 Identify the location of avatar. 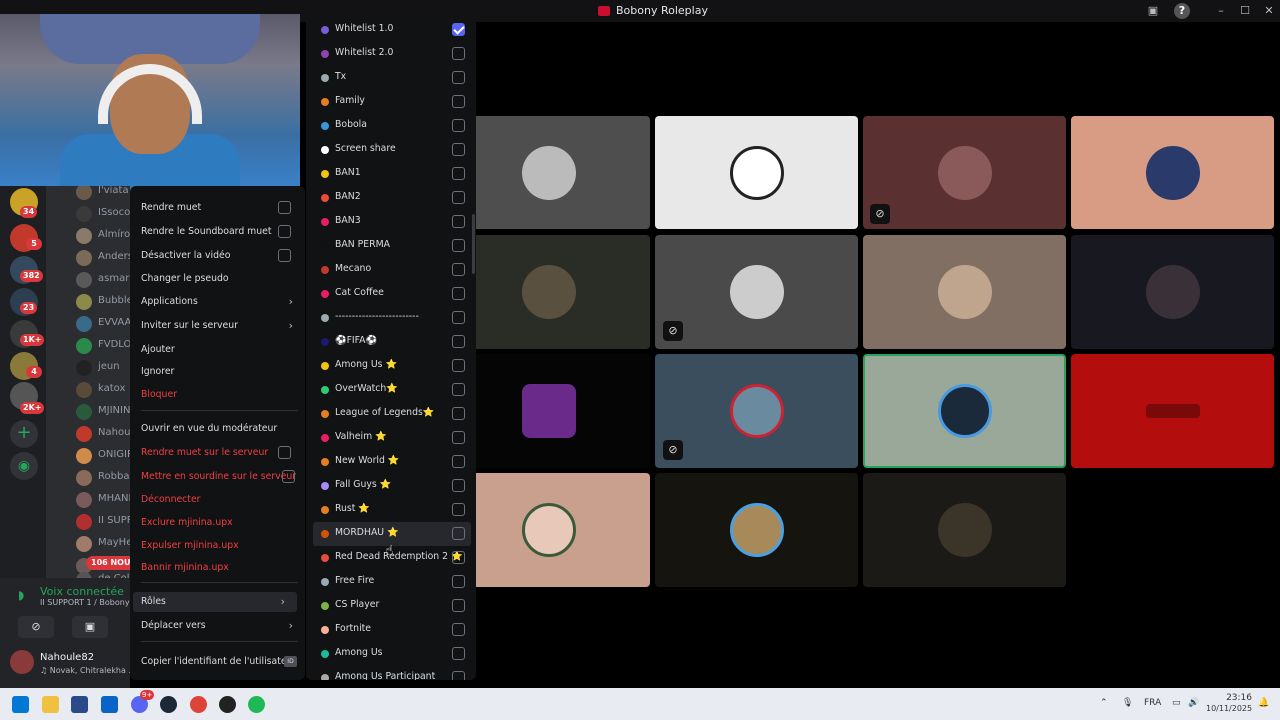
(22, 662).